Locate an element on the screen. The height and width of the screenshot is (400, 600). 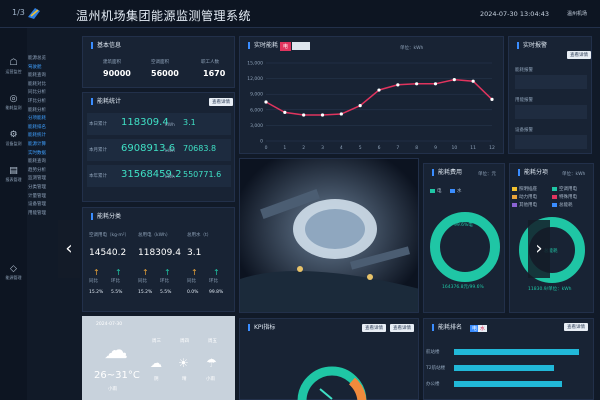
rail-item-0: ☖ 运营监控 is located at coordinates (13, 66).